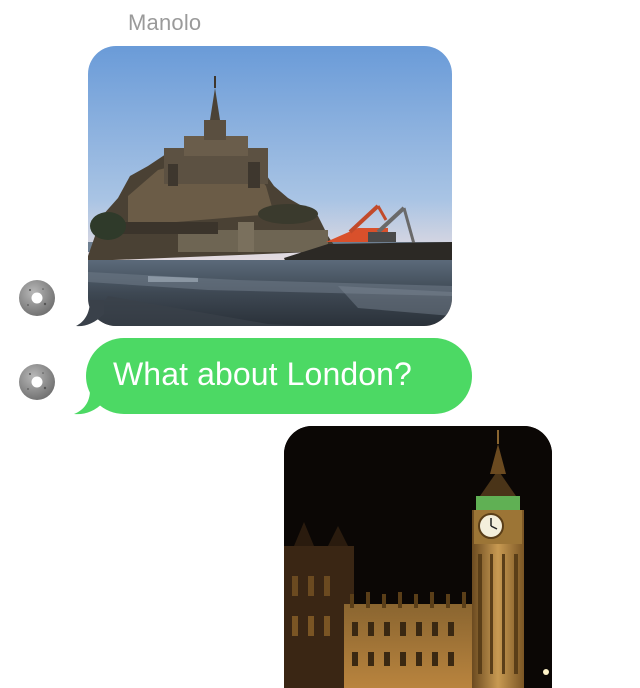 The height and width of the screenshot is (688, 640). I want to click on text-message-bubble: What about London?, so click(279, 376).